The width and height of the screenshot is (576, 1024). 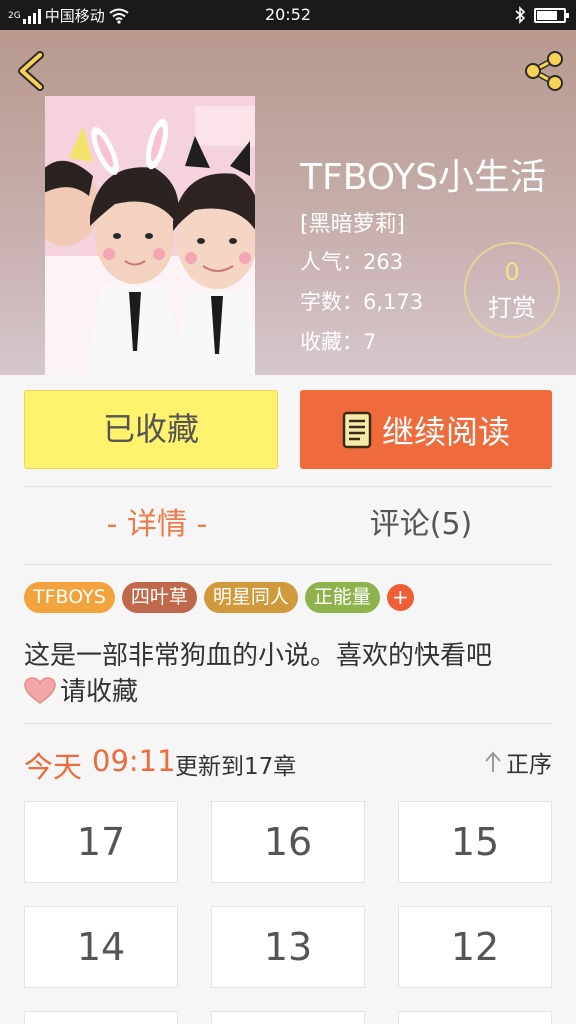 I want to click on sort-order-button: 正序, so click(x=518, y=762).